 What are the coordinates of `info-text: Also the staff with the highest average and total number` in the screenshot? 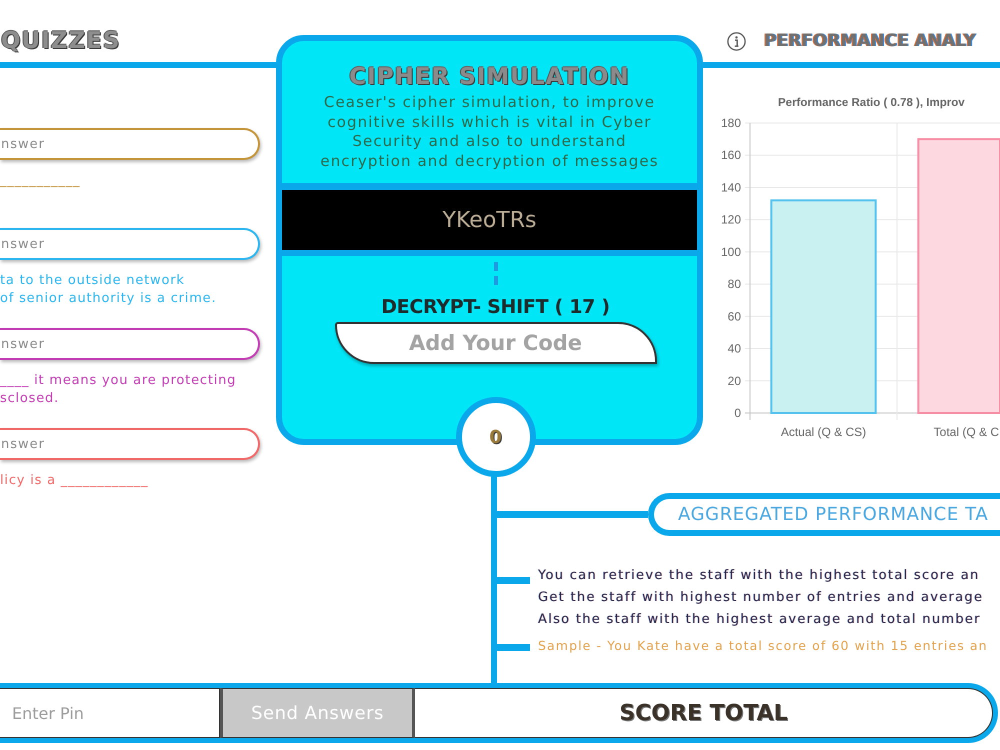 It's located at (760, 620).